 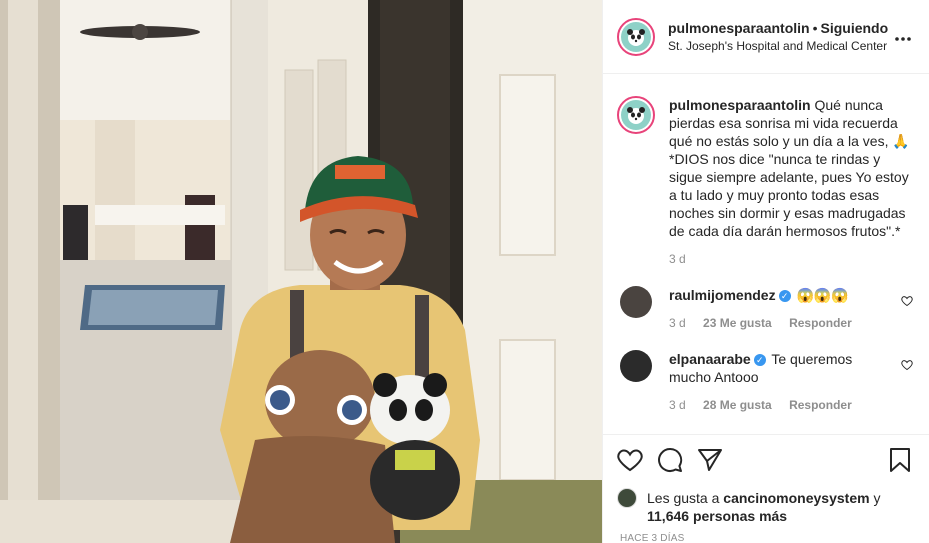 I want to click on comment-text: 😱😱😱, so click(x=822, y=295).